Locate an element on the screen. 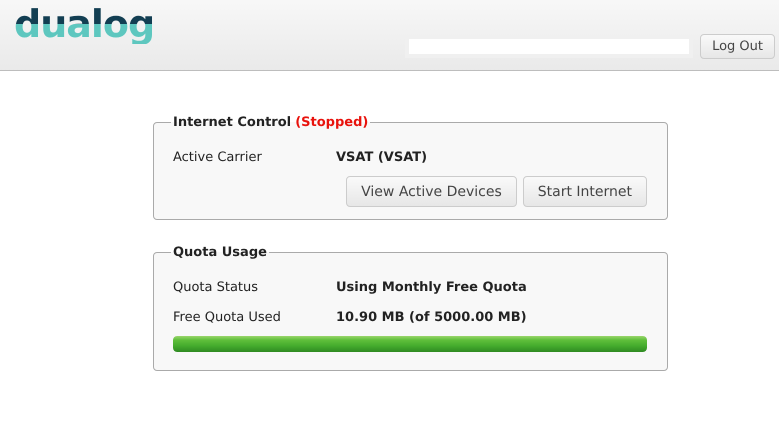 The width and height of the screenshot is (779, 427). field-label: Free Quota Used is located at coordinates (227, 317).